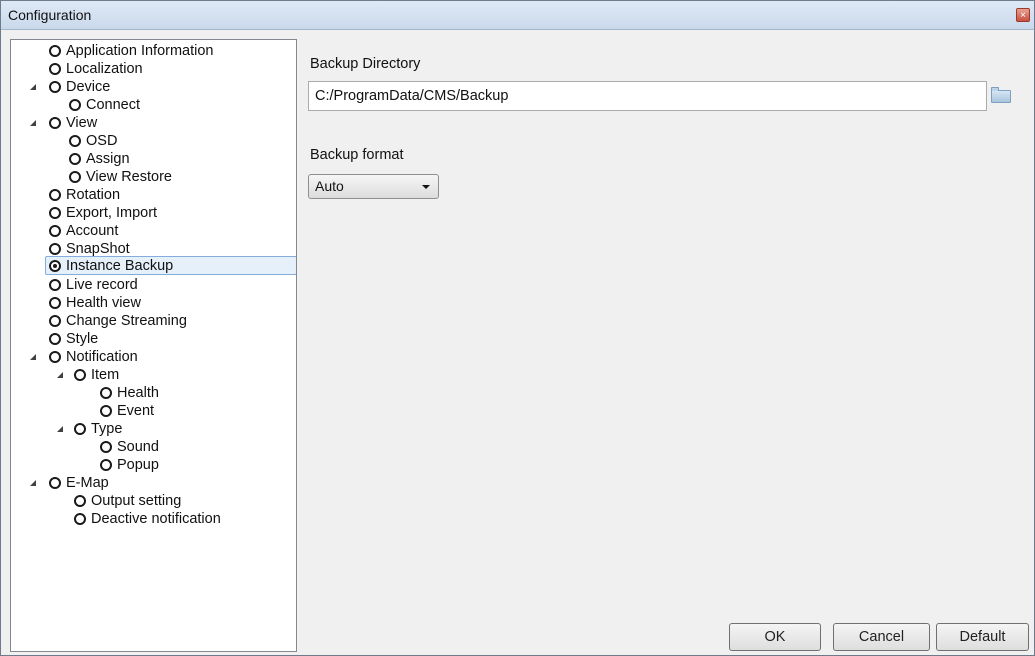 Image resolution: width=1035 pixels, height=656 pixels. What do you see at coordinates (138, 465) in the screenshot?
I see `tree-item-label: Popup` at bounding box center [138, 465].